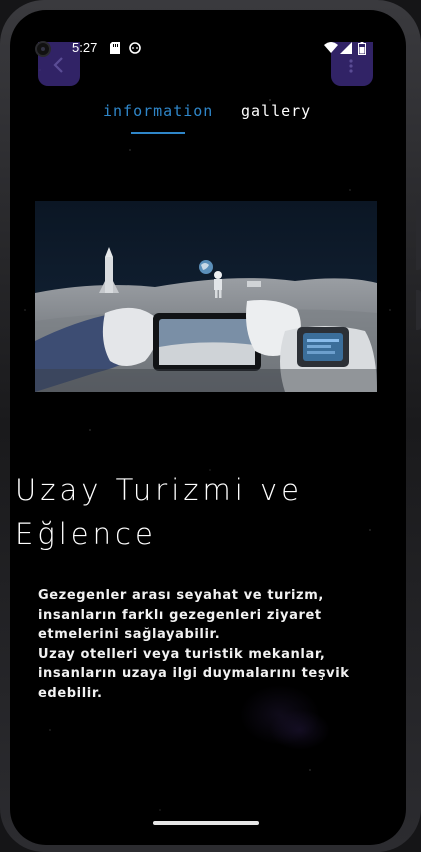  Describe the element at coordinates (418, 310) in the screenshot. I see `power-button` at that location.